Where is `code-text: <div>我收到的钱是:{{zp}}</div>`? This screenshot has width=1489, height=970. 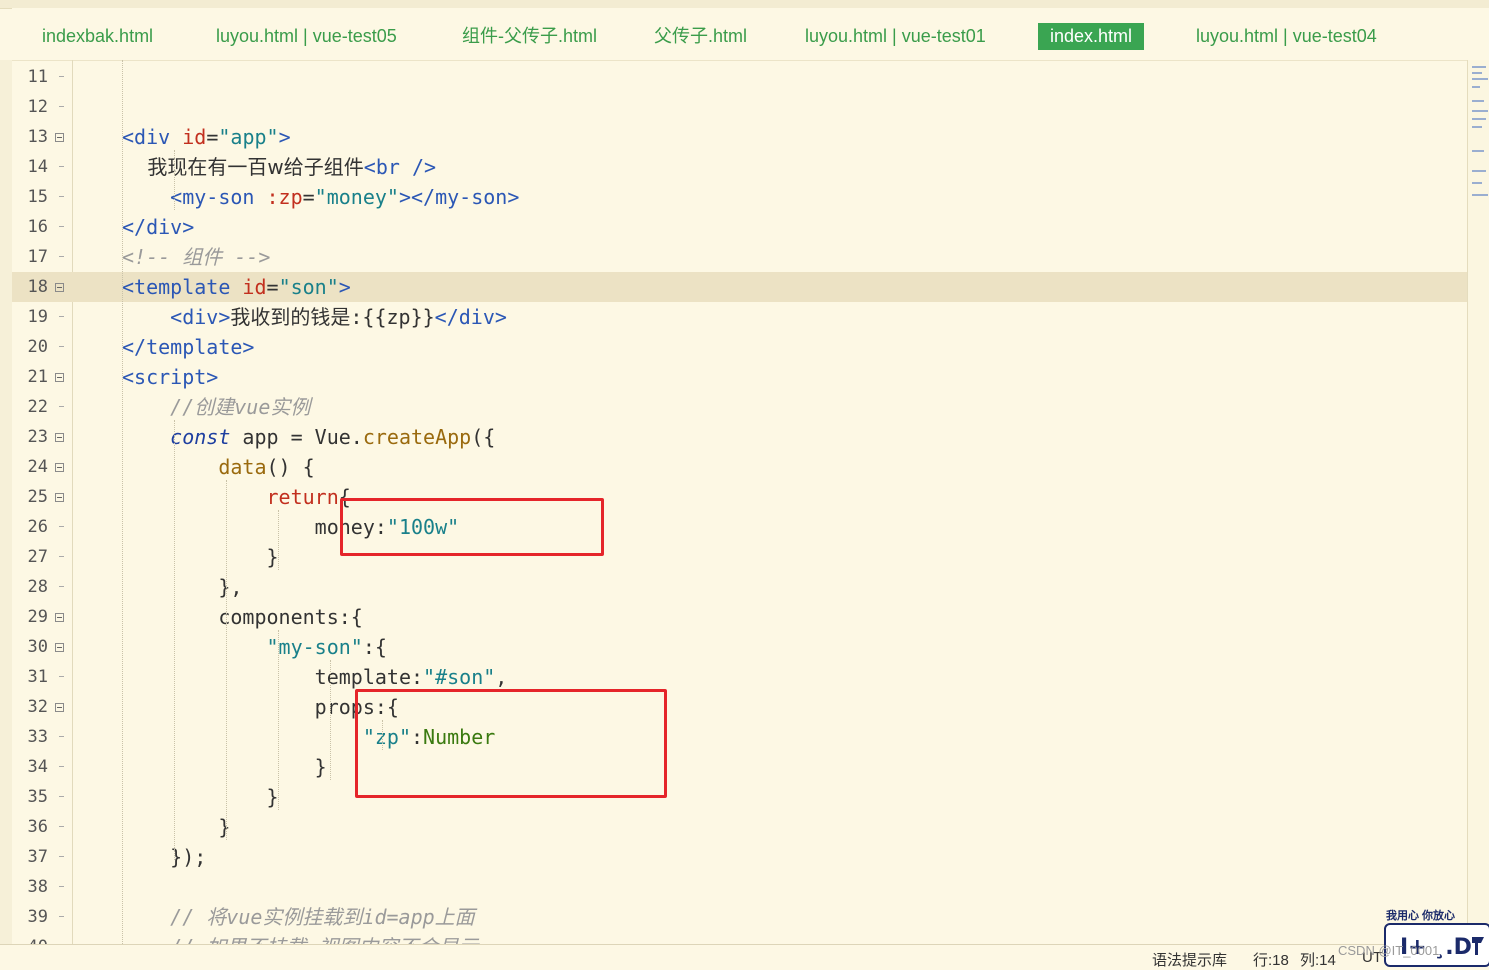 code-text: <div>我收到的钱是:{{zp}}</div> is located at coordinates (314, 317).